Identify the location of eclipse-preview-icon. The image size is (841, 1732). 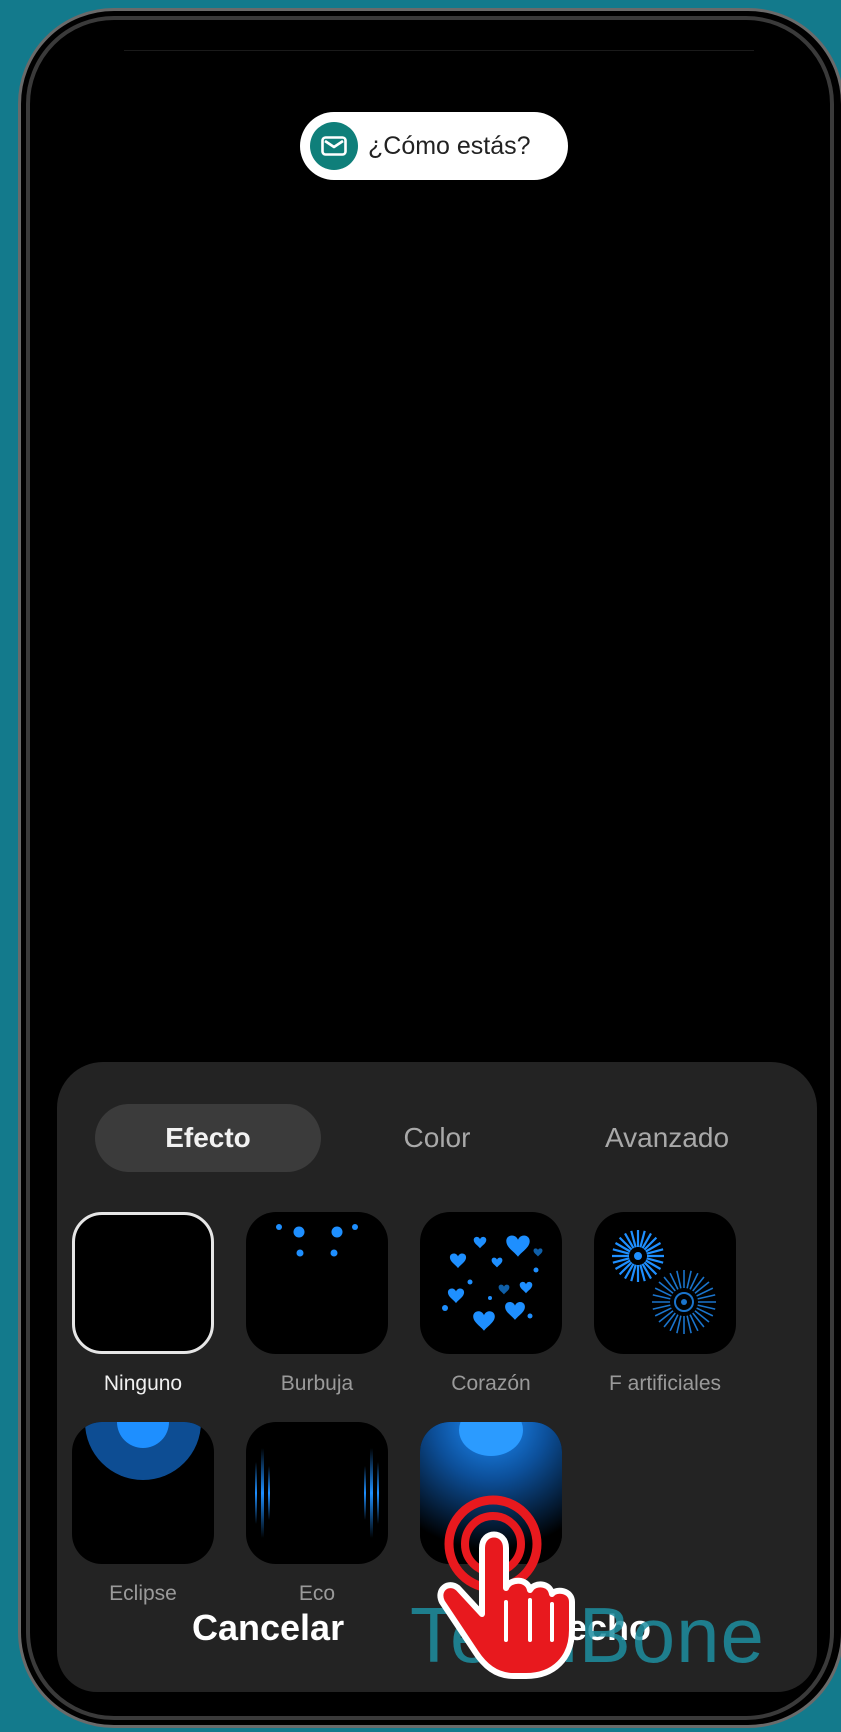
(143, 1493).